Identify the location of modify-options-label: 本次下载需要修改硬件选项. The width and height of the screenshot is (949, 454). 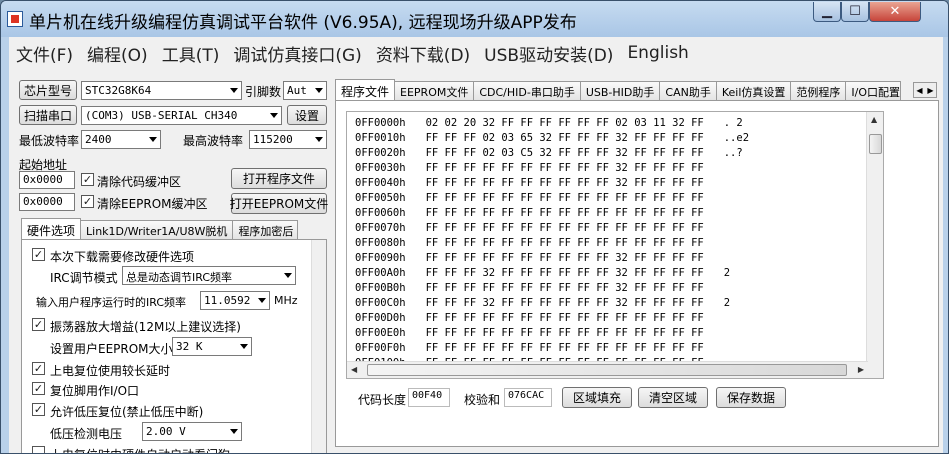
(122, 257).